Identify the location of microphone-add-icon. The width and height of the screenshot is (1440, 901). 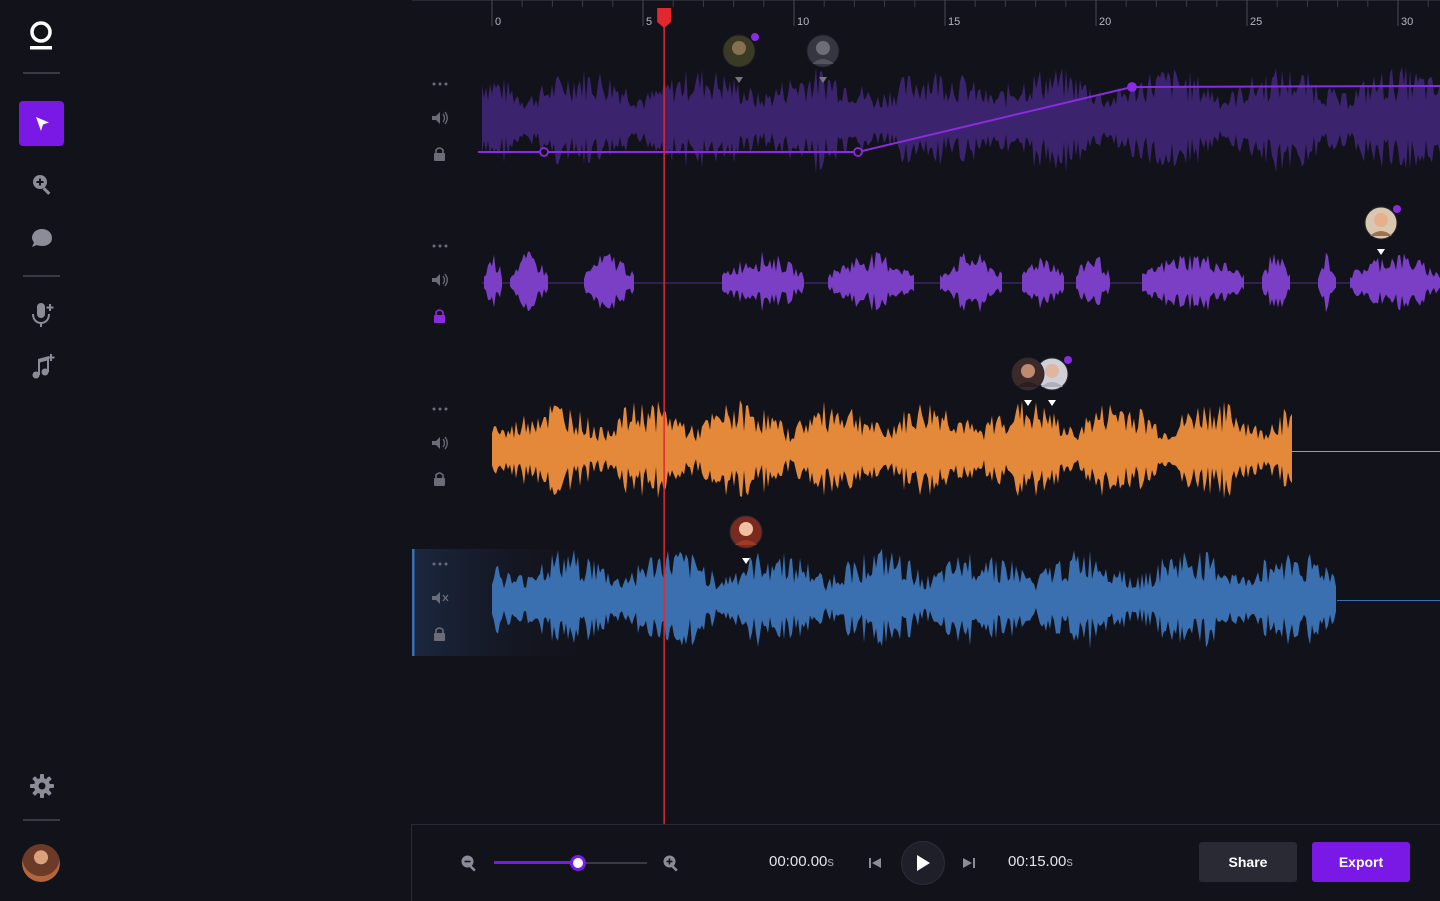
(42, 314).